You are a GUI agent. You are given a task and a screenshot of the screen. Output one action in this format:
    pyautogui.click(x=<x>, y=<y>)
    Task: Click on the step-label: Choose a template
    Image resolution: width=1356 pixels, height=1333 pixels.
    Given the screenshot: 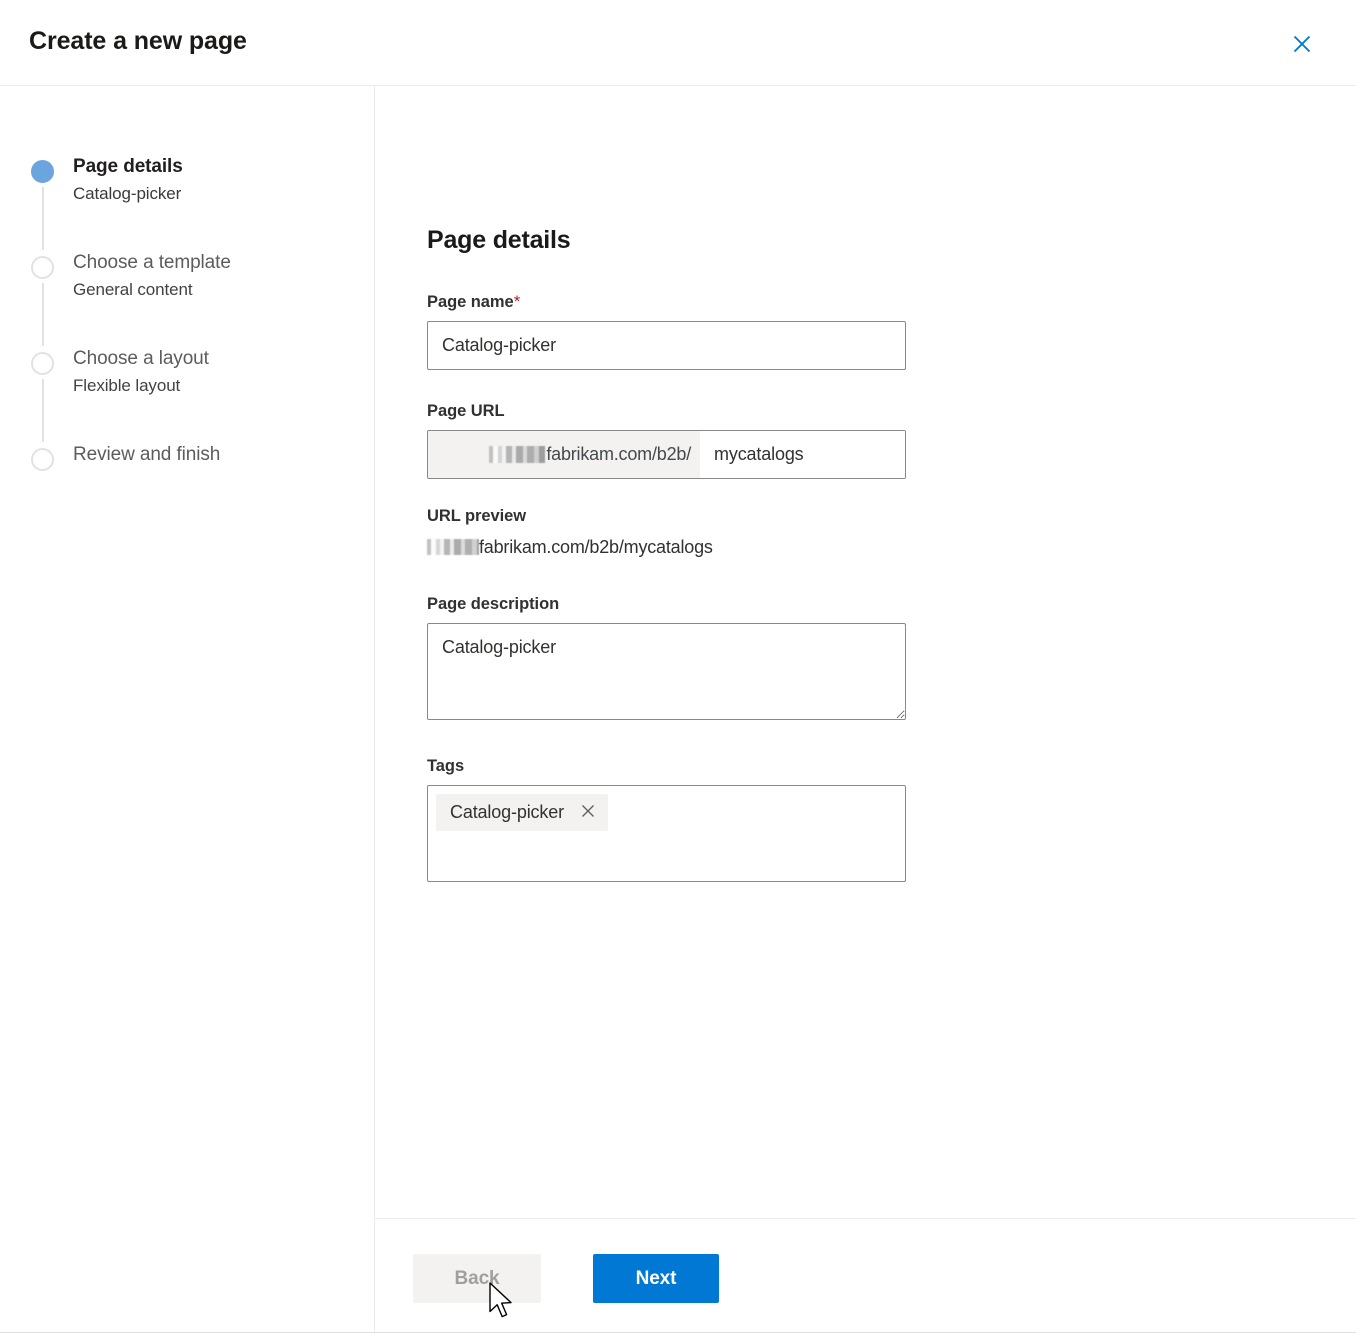 What is the action you would take?
    pyautogui.click(x=152, y=262)
    